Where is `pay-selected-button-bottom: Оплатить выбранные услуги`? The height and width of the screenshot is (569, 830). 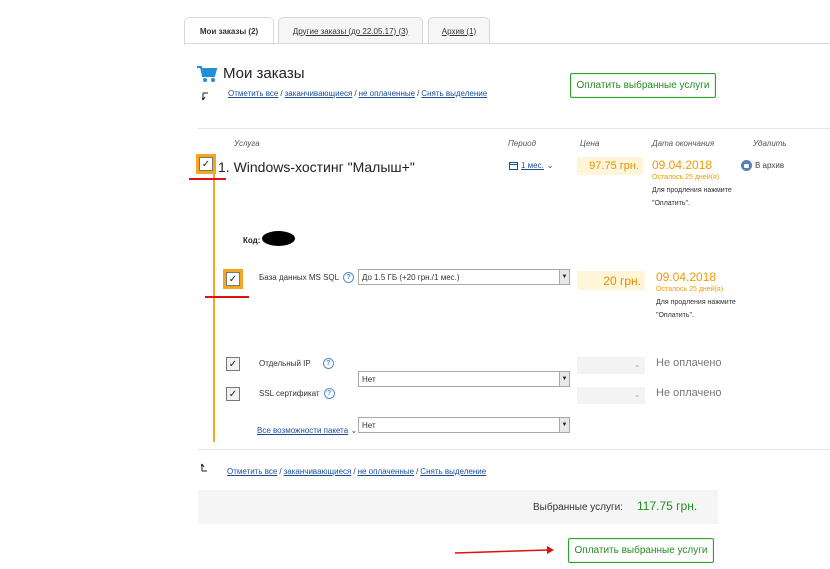 pay-selected-button-bottom: Оплатить выбранные услуги is located at coordinates (641, 550).